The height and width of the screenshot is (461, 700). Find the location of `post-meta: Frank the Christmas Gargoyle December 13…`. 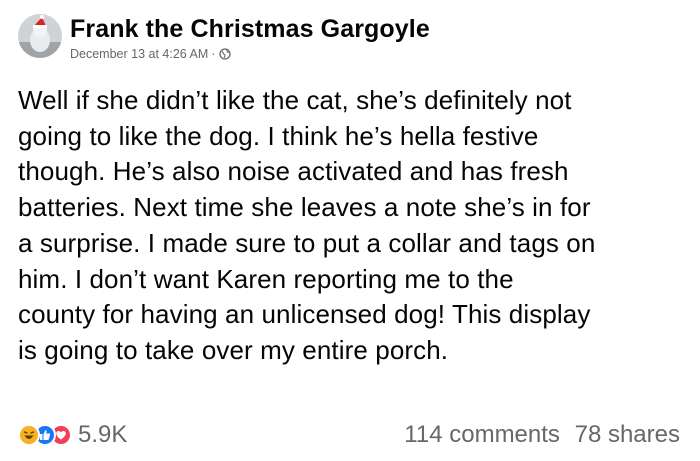

post-meta: Frank the Christmas Gargoyle December 13… is located at coordinates (250, 38).